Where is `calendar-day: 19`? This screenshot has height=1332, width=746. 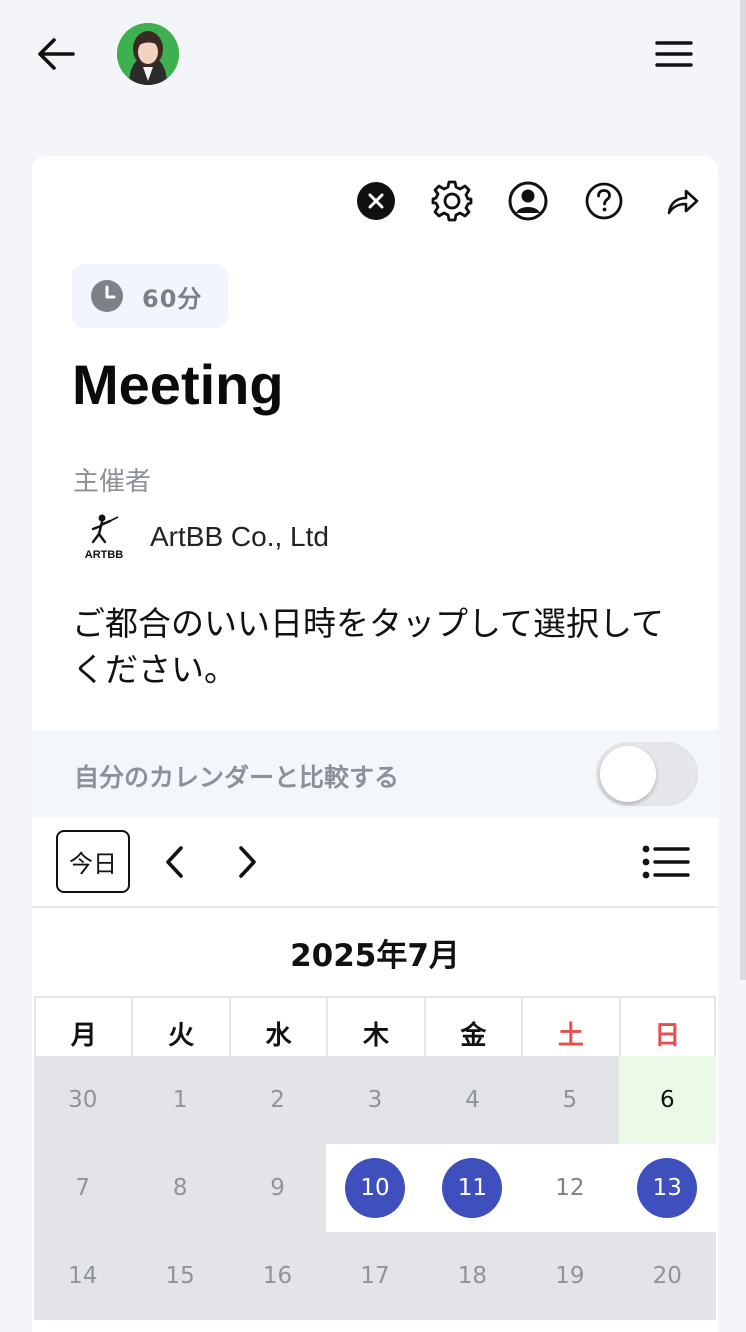 calendar-day: 19 is located at coordinates (570, 1276).